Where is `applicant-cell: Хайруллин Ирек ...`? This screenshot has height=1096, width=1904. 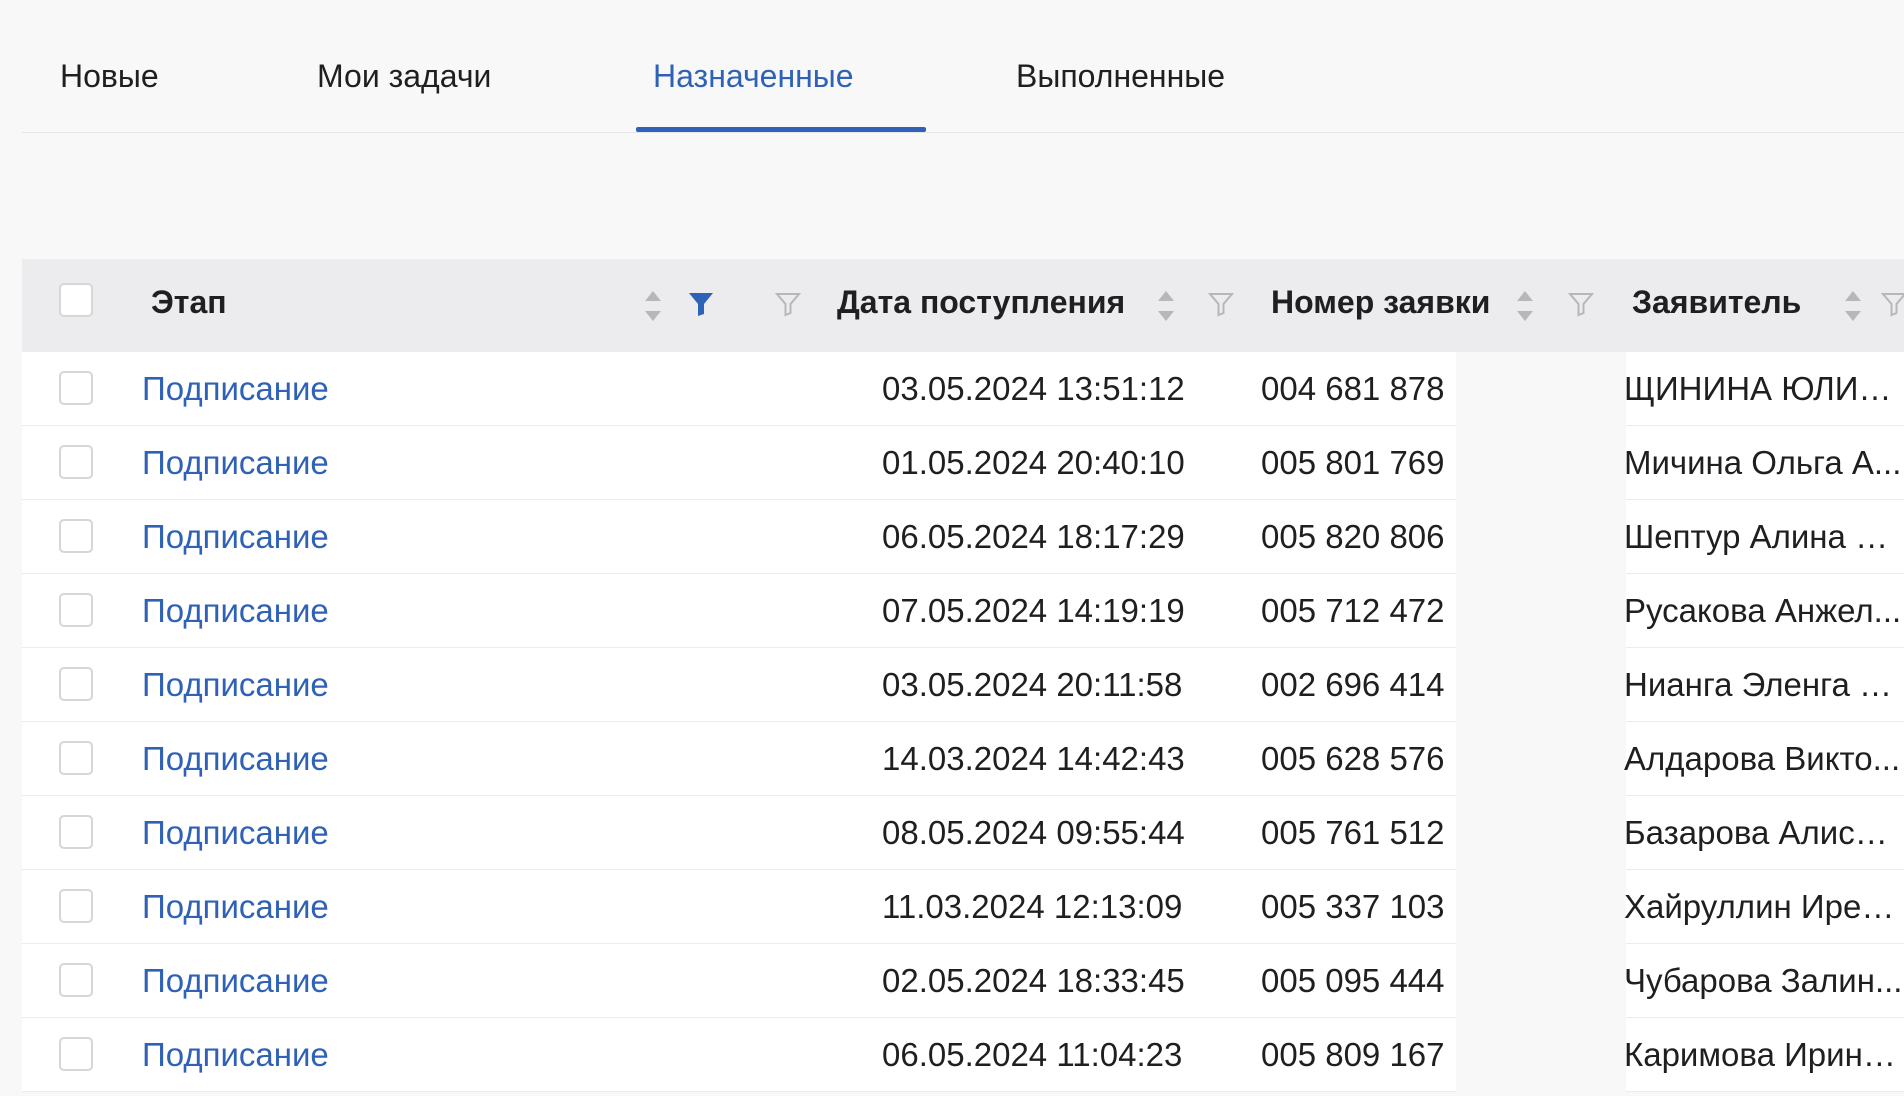
applicant-cell: Хайруллин Ирек ... is located at coordinates (1764, 906).